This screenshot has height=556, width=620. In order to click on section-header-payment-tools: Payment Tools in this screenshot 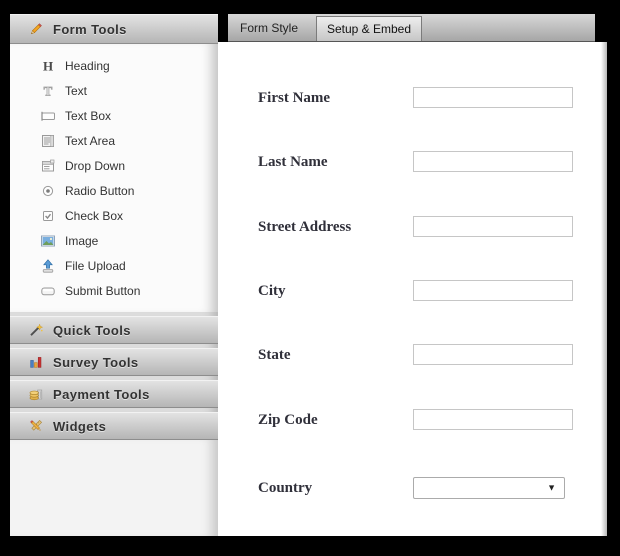, I will do `click(114, 394)`.